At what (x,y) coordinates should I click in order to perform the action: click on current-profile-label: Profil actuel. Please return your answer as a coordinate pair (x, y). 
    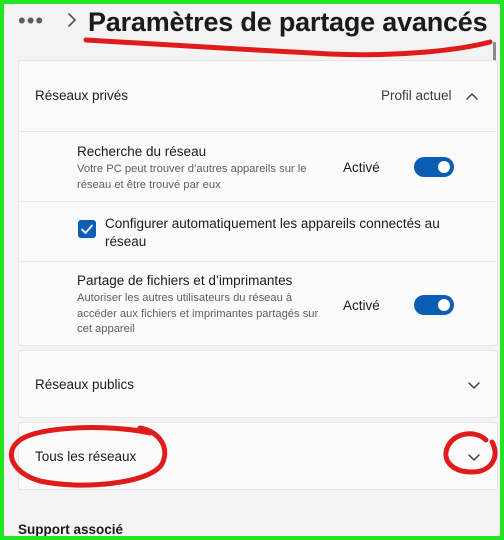
    Looking at the image, I should click on (416, 95).